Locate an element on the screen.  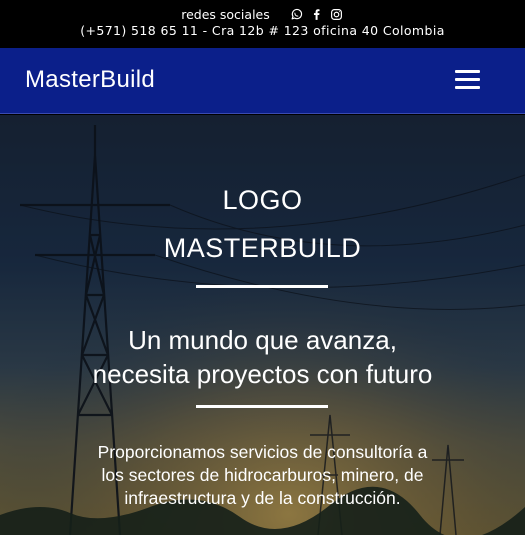
social-icons is located at coordinates (317, 14).